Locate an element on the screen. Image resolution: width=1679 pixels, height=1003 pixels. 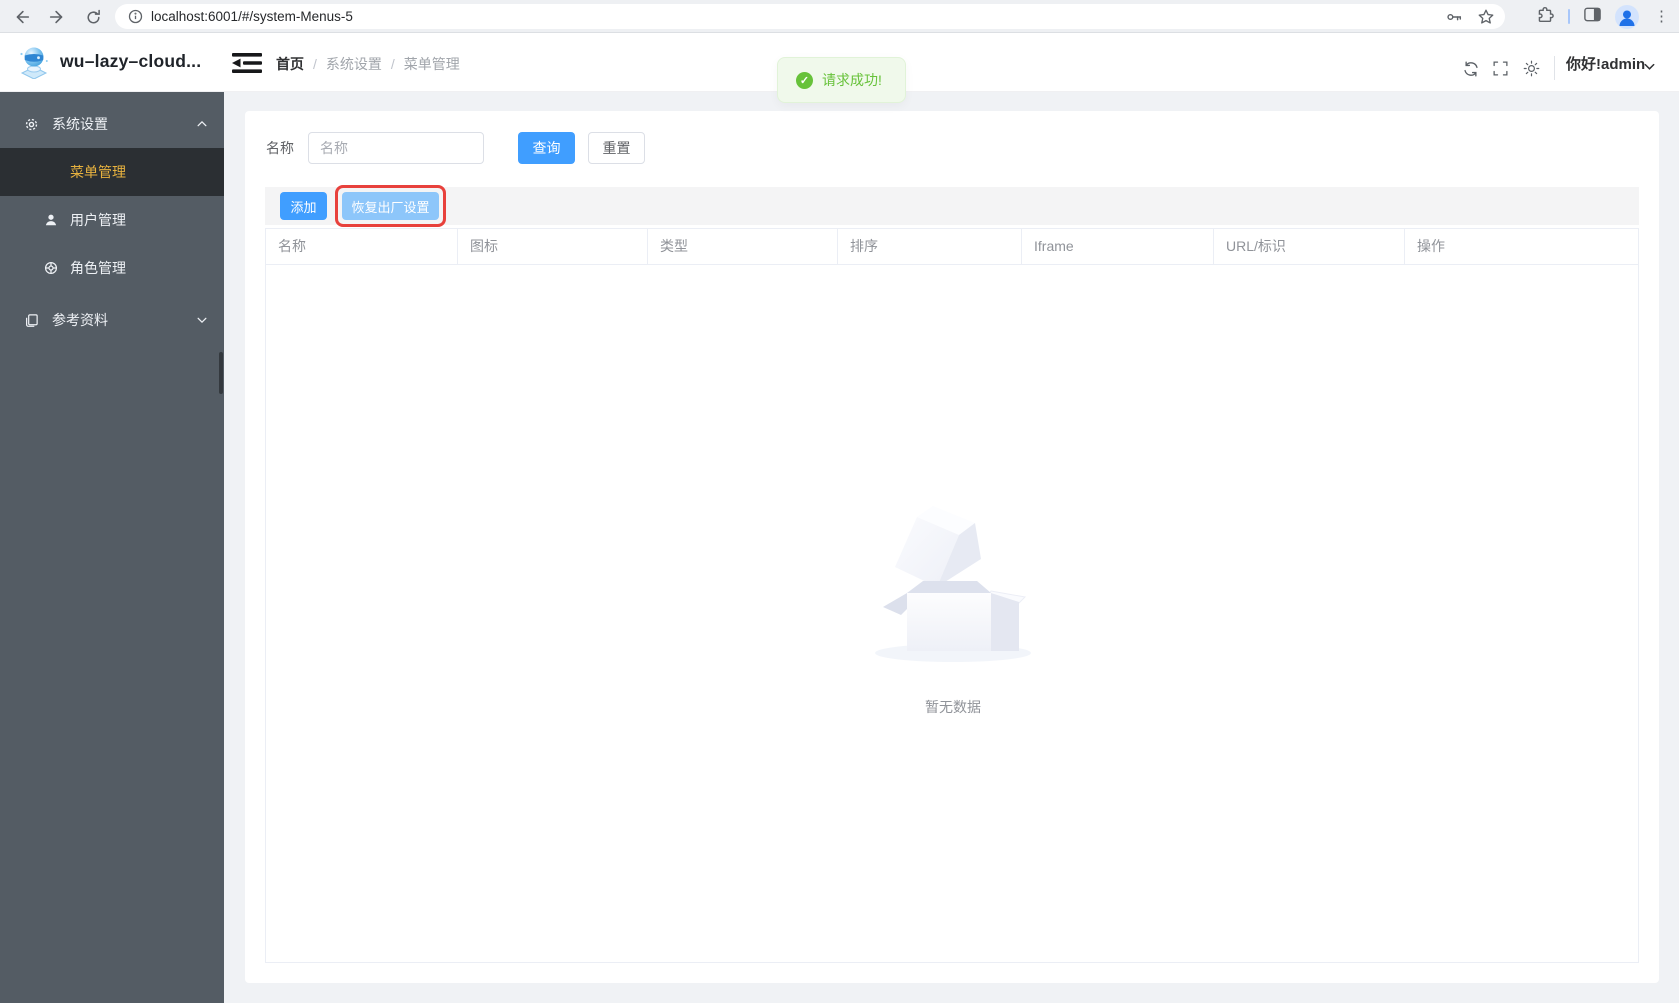
sidebar-item-user-management: 用户管理 is located at coordinates (112, 220).